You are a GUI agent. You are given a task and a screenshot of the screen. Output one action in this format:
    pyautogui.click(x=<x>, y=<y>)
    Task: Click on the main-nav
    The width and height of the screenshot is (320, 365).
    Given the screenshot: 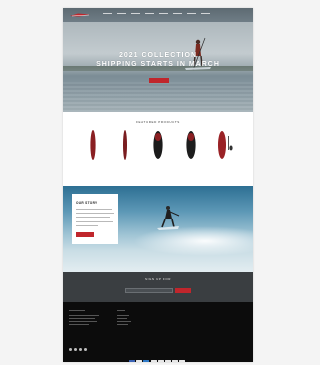 What is the action you would take?
    pyautogui.click(x=156, y=13)
    